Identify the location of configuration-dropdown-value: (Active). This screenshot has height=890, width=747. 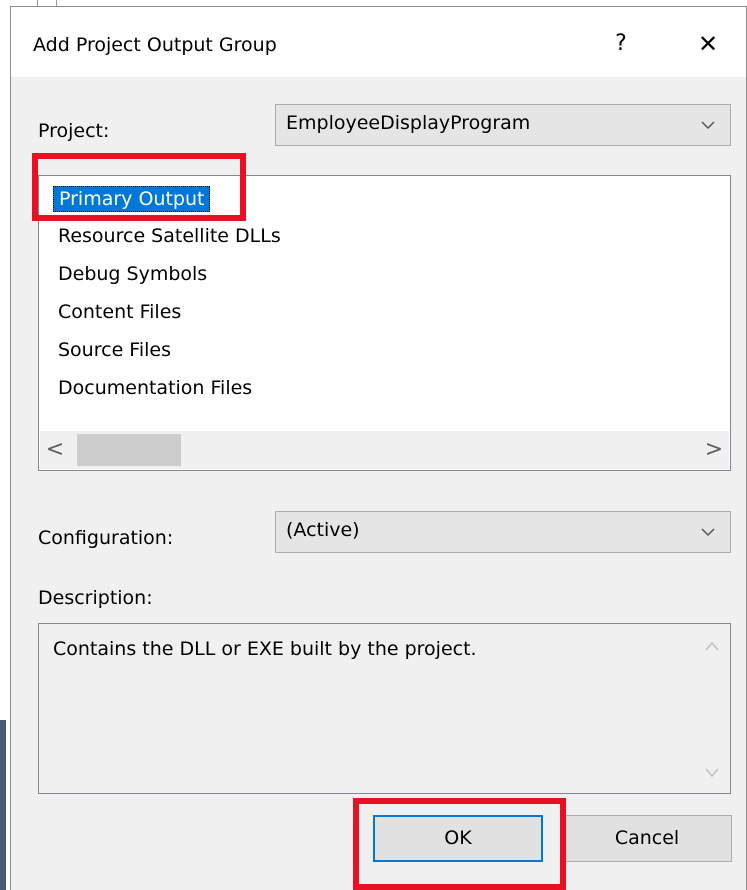
(323, 530).